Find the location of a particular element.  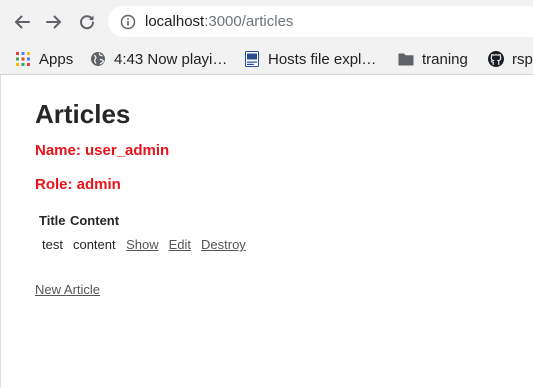

url-text: localhost:3000/articles is located at coordinates (219, 21).